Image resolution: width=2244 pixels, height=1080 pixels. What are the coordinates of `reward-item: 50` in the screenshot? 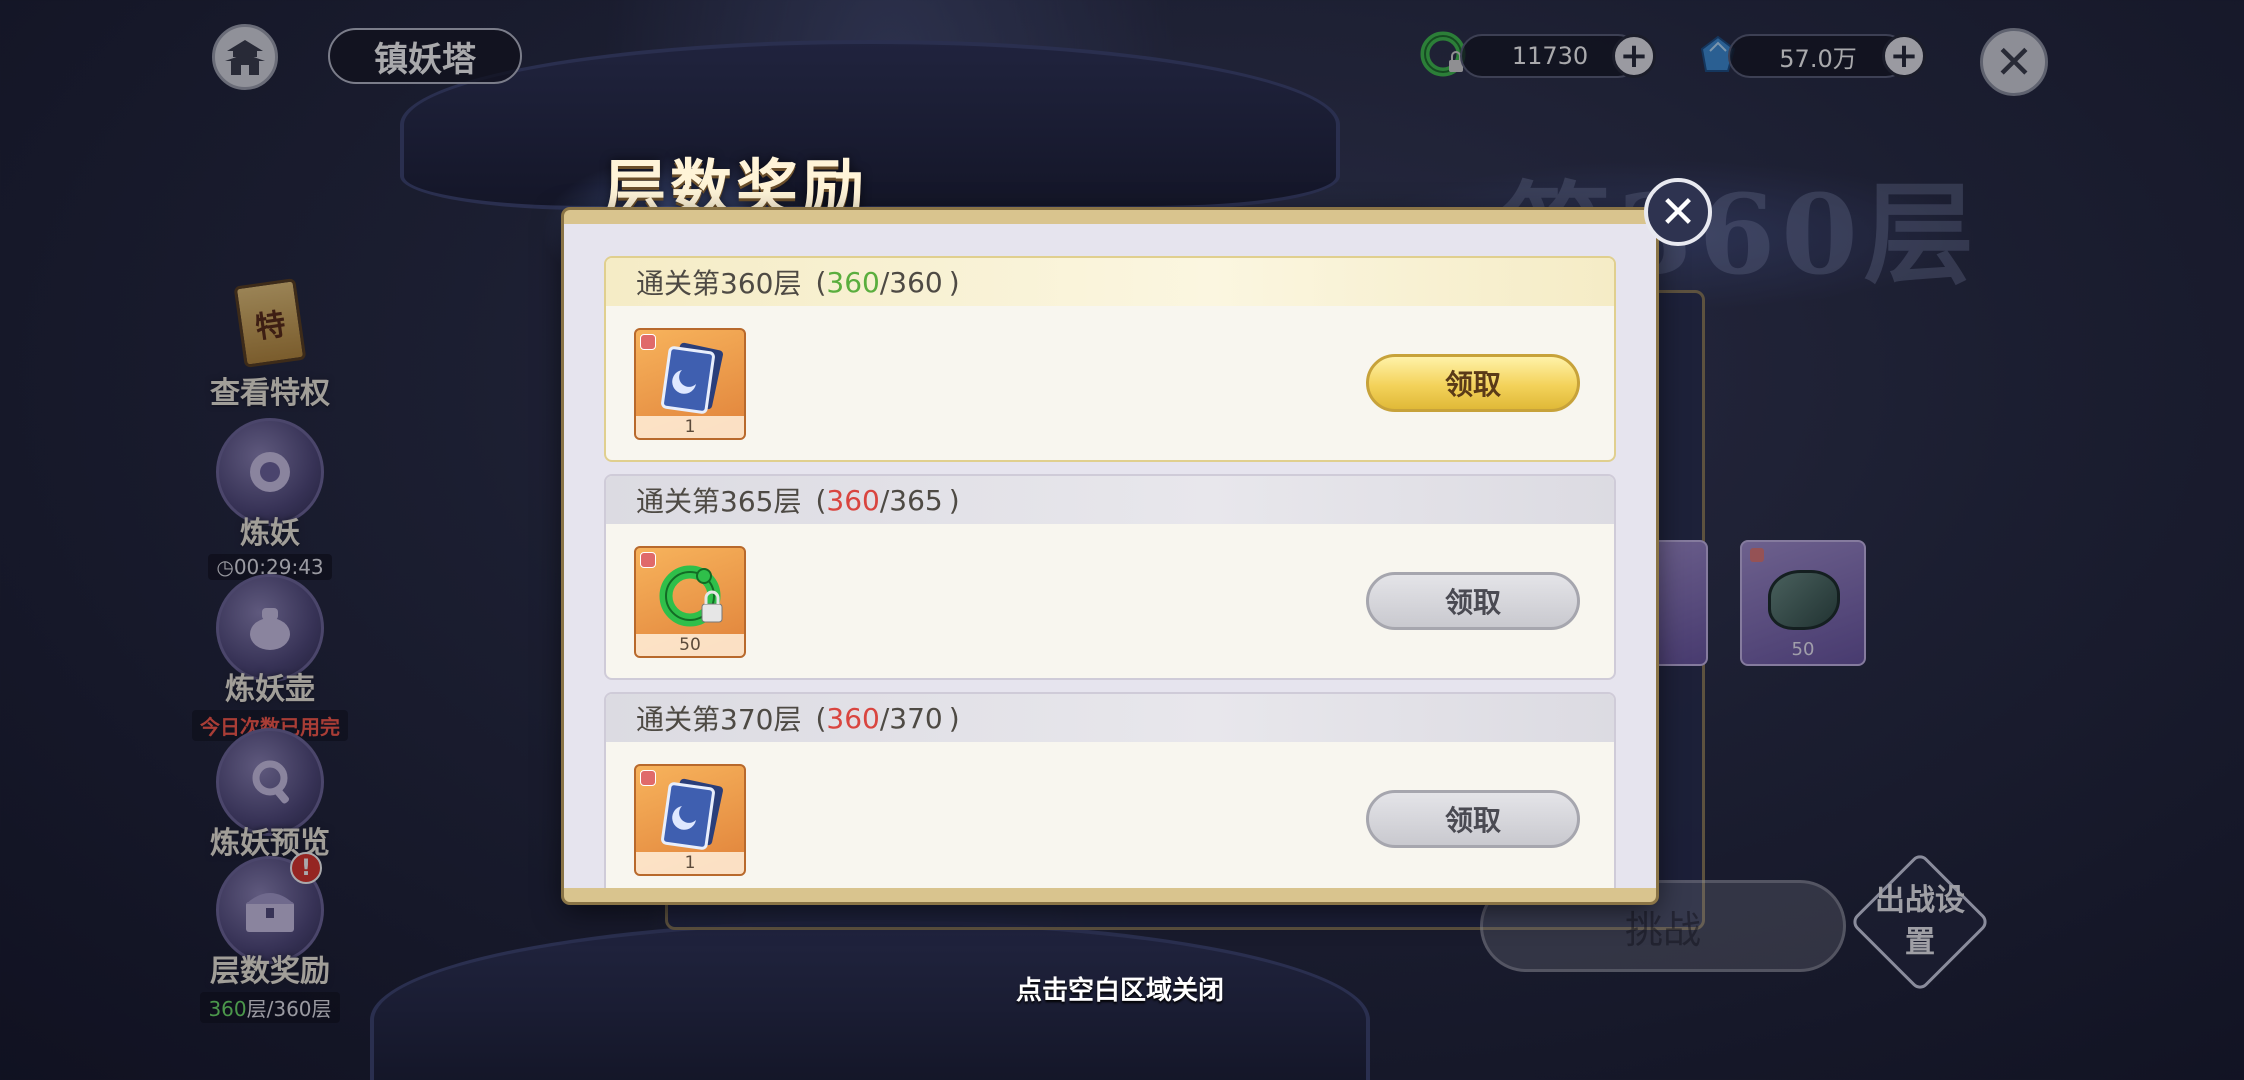 It's located at (690, 602).